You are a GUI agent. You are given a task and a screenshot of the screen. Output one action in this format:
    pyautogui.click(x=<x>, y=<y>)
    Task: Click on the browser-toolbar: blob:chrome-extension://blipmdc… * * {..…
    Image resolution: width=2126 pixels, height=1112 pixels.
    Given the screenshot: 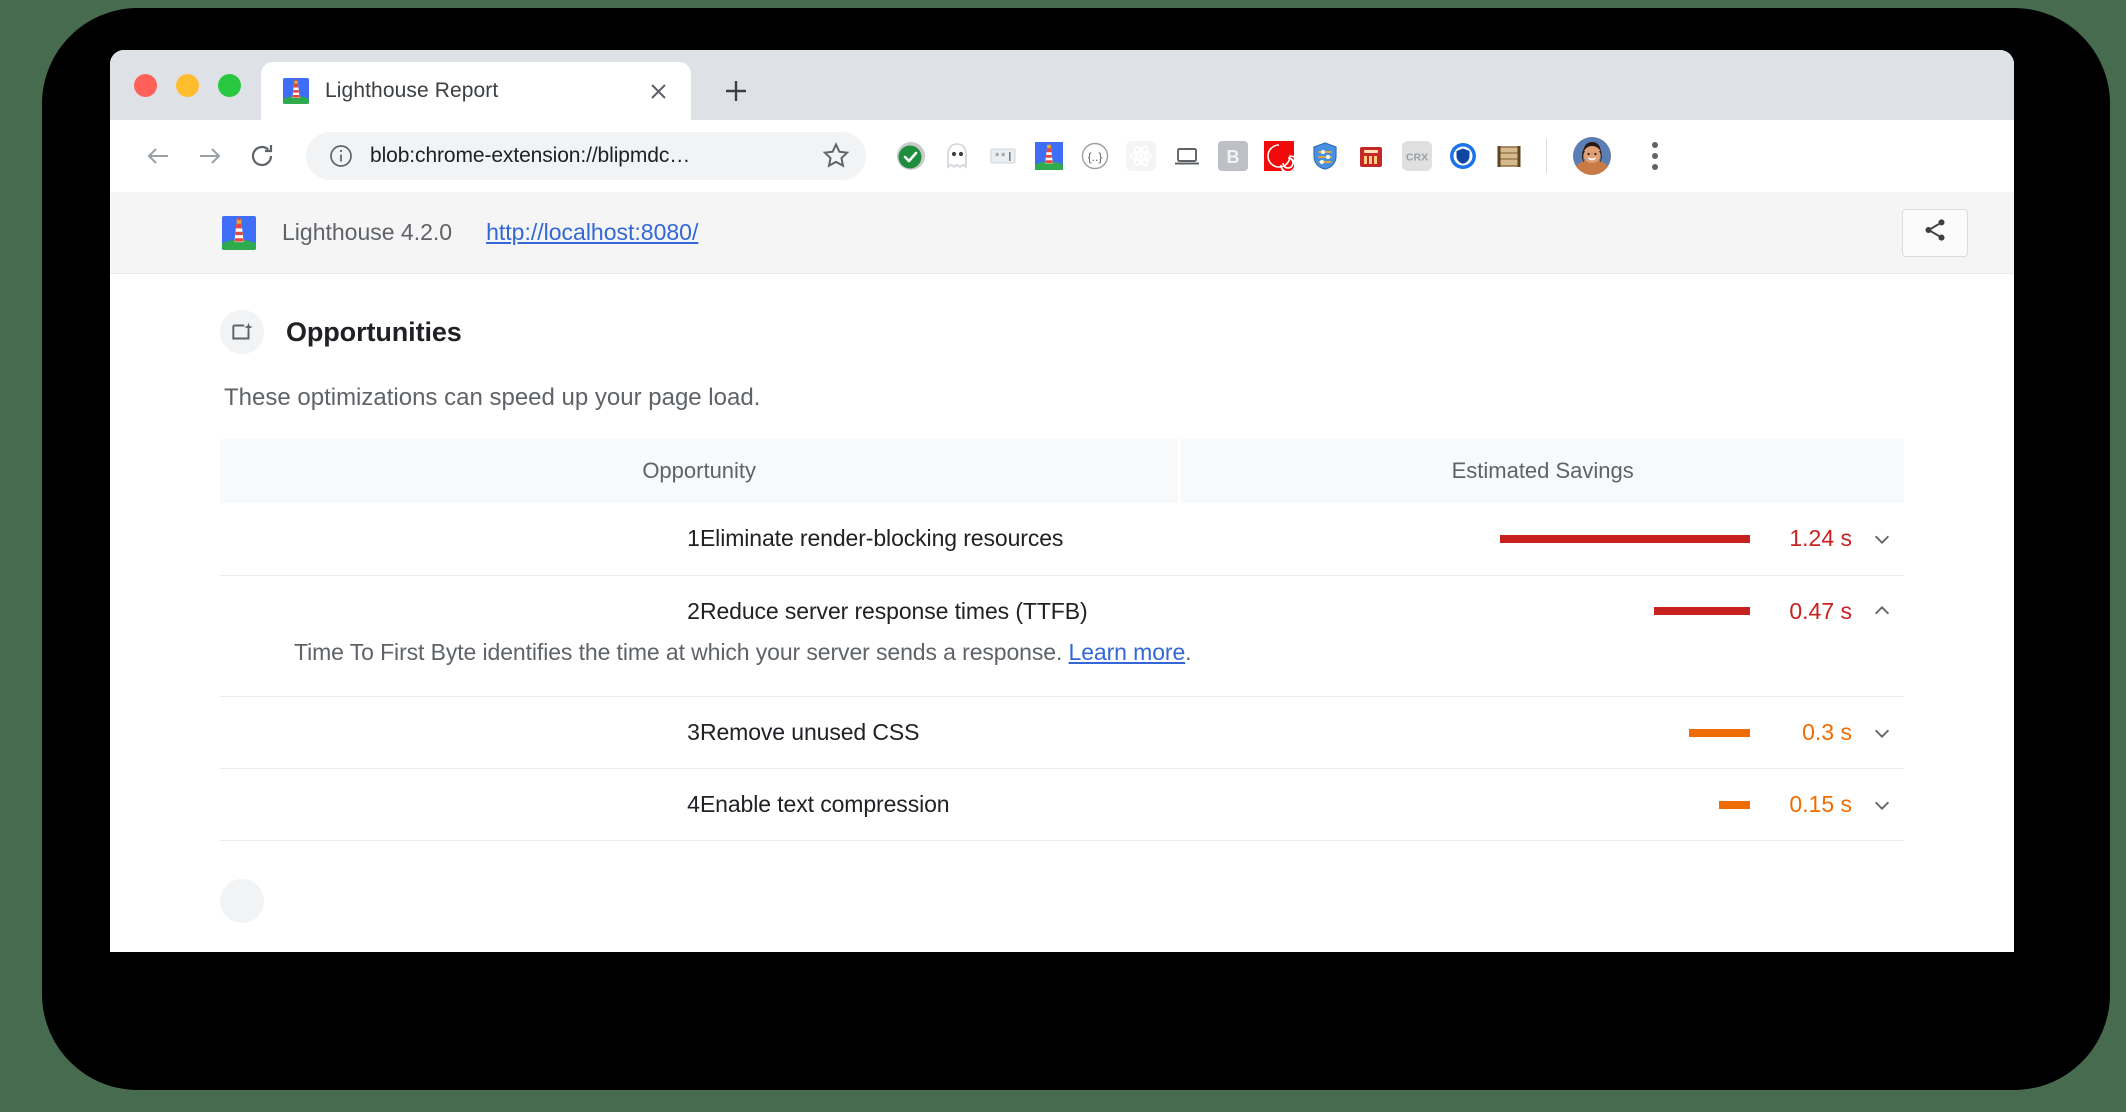 What is the action you would take?
    pyautogui.click(x=1062, y=156)
    